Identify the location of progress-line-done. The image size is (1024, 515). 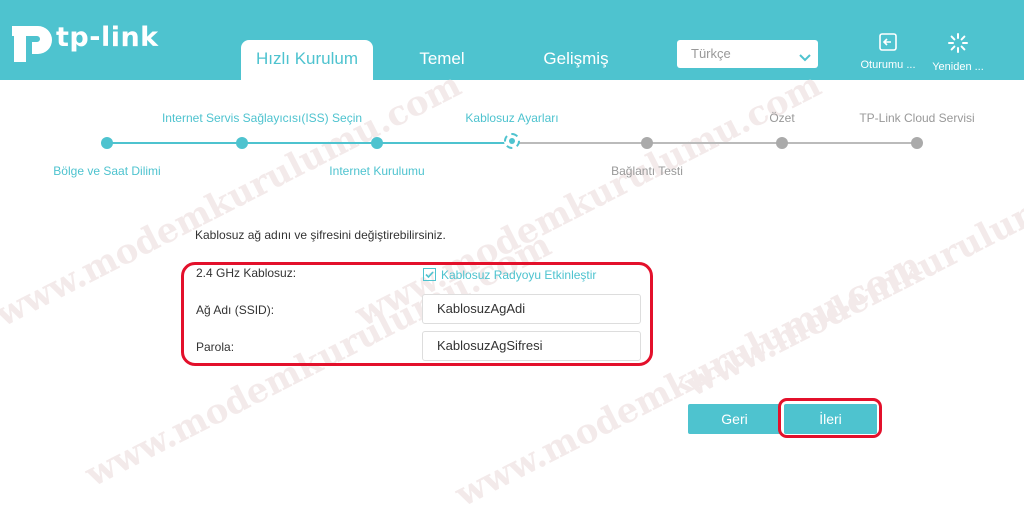
(309, 143).